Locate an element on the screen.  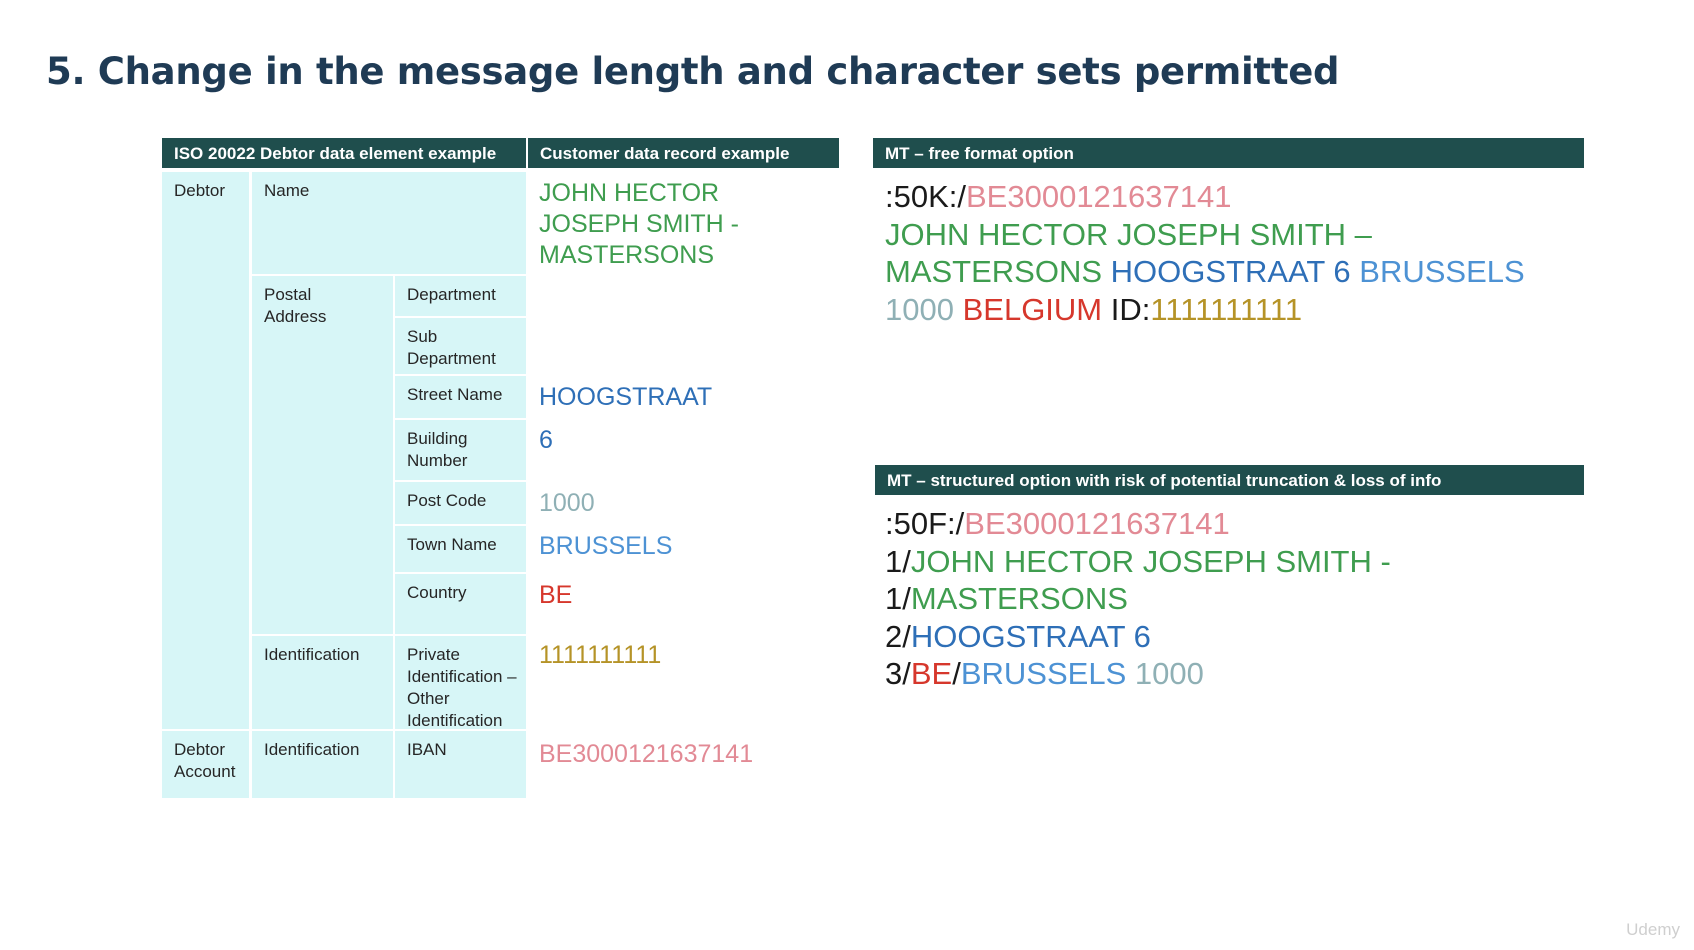
value-iban: BE3000121637141 is located at coordinates (646, 754).